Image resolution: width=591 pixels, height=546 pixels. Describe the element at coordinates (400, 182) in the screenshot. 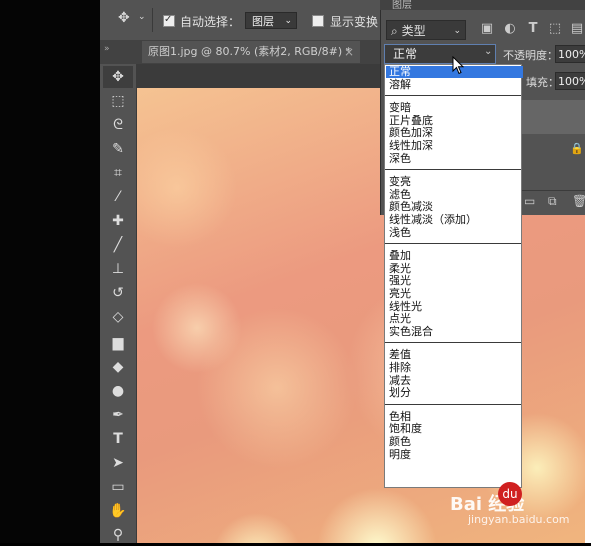

I see `blend-mode-option: 变亮` at that location.